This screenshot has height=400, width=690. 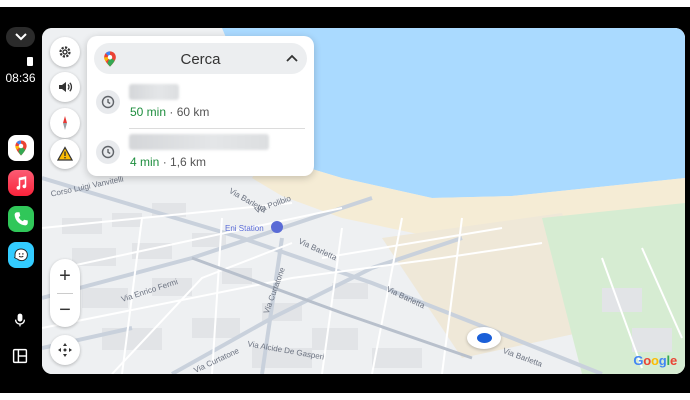 I want to click on zoom-out-button: −, so click(x=65, y=310).